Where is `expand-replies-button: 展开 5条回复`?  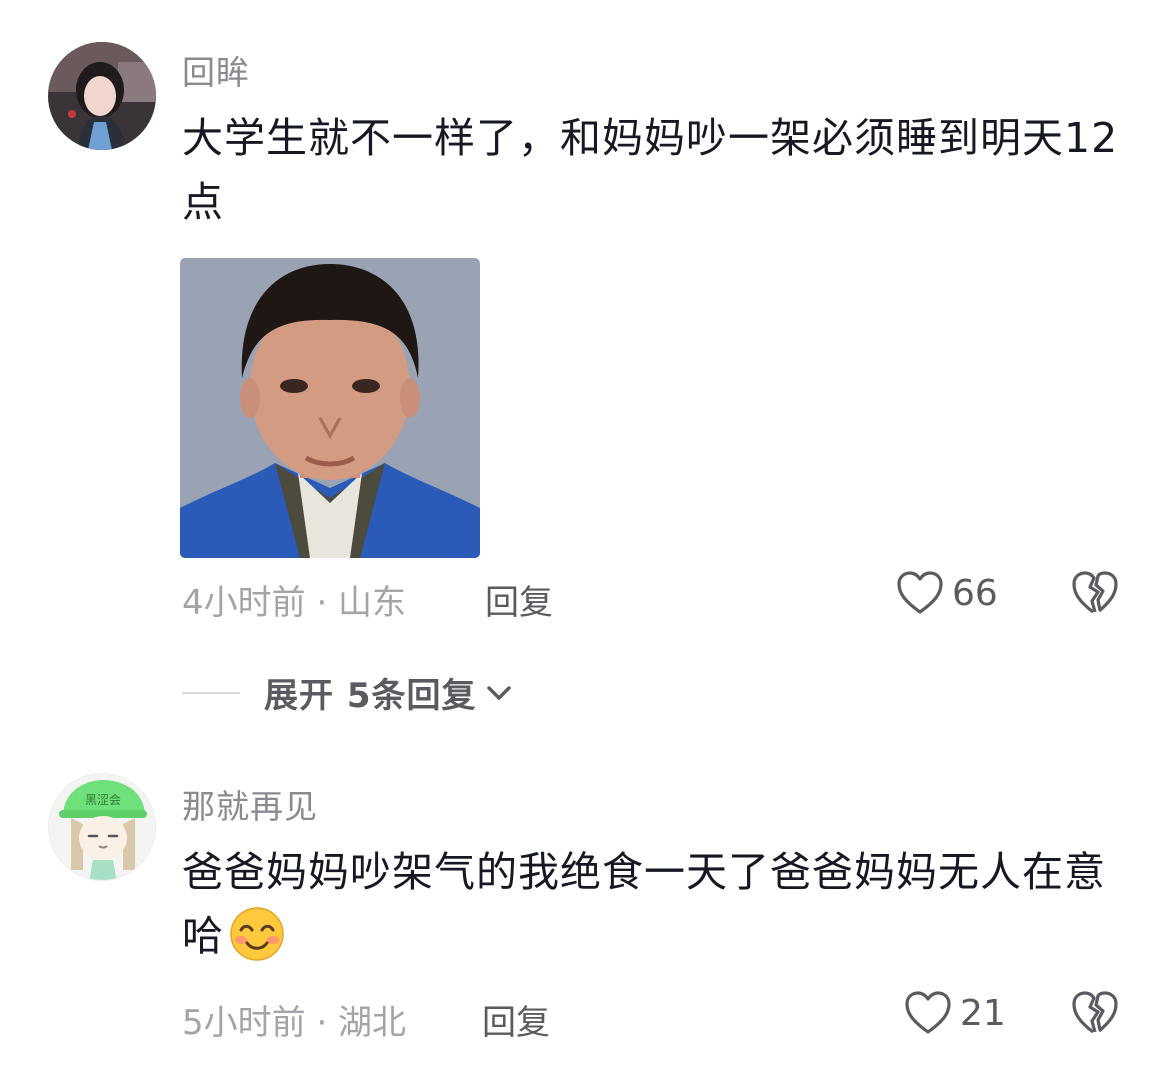 expand-replies-button: 展开 5条回复 is located at coordinates (347, 692).